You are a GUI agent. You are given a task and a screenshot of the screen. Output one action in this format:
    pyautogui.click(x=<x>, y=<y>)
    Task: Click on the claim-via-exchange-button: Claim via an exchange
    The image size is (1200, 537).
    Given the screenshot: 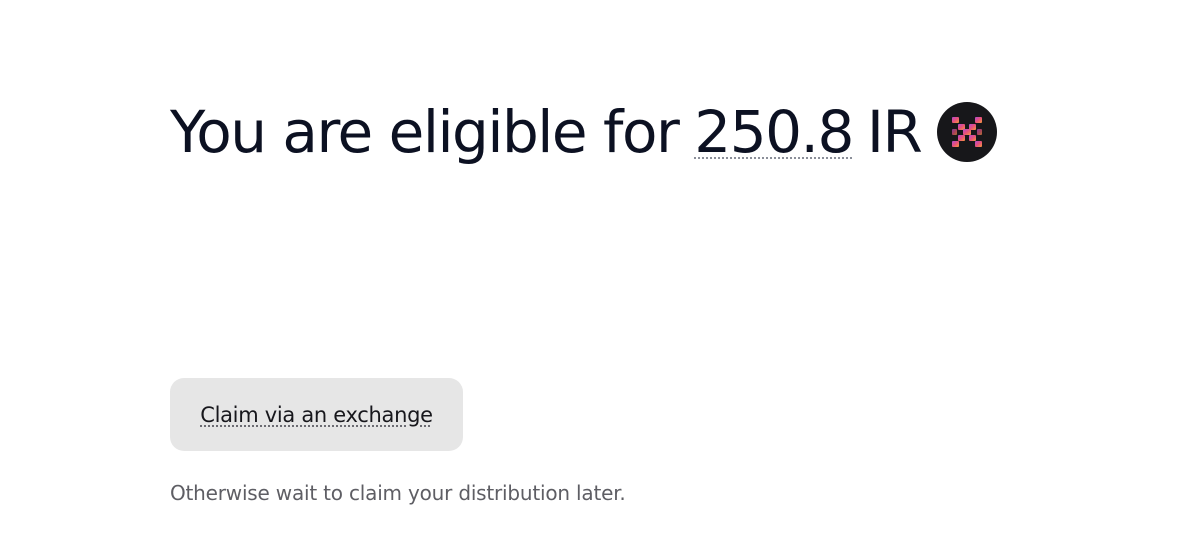 What is the action you would take?
    pyautogui.click(x=316, y=414)
    